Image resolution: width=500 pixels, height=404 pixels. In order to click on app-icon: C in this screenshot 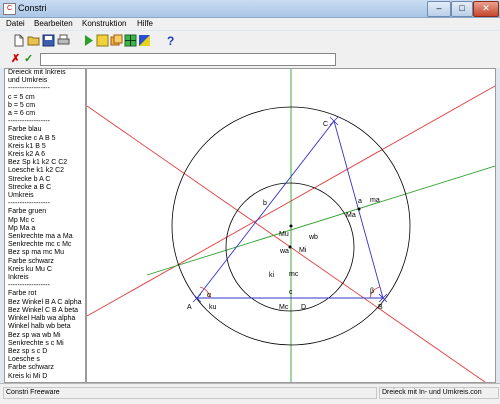, I will do `click(9, 9)`.